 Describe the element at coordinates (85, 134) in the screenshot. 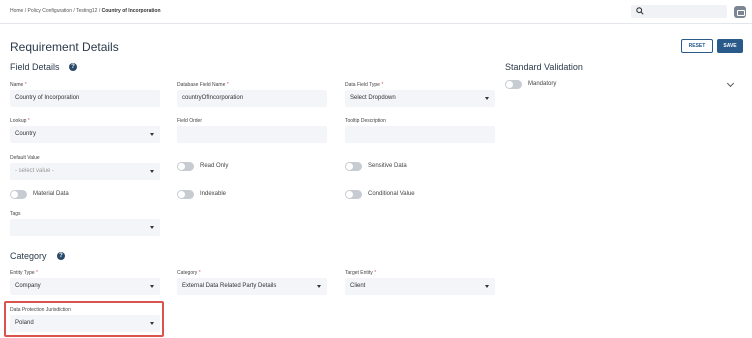

I see `lookup-select: Country` at that location.